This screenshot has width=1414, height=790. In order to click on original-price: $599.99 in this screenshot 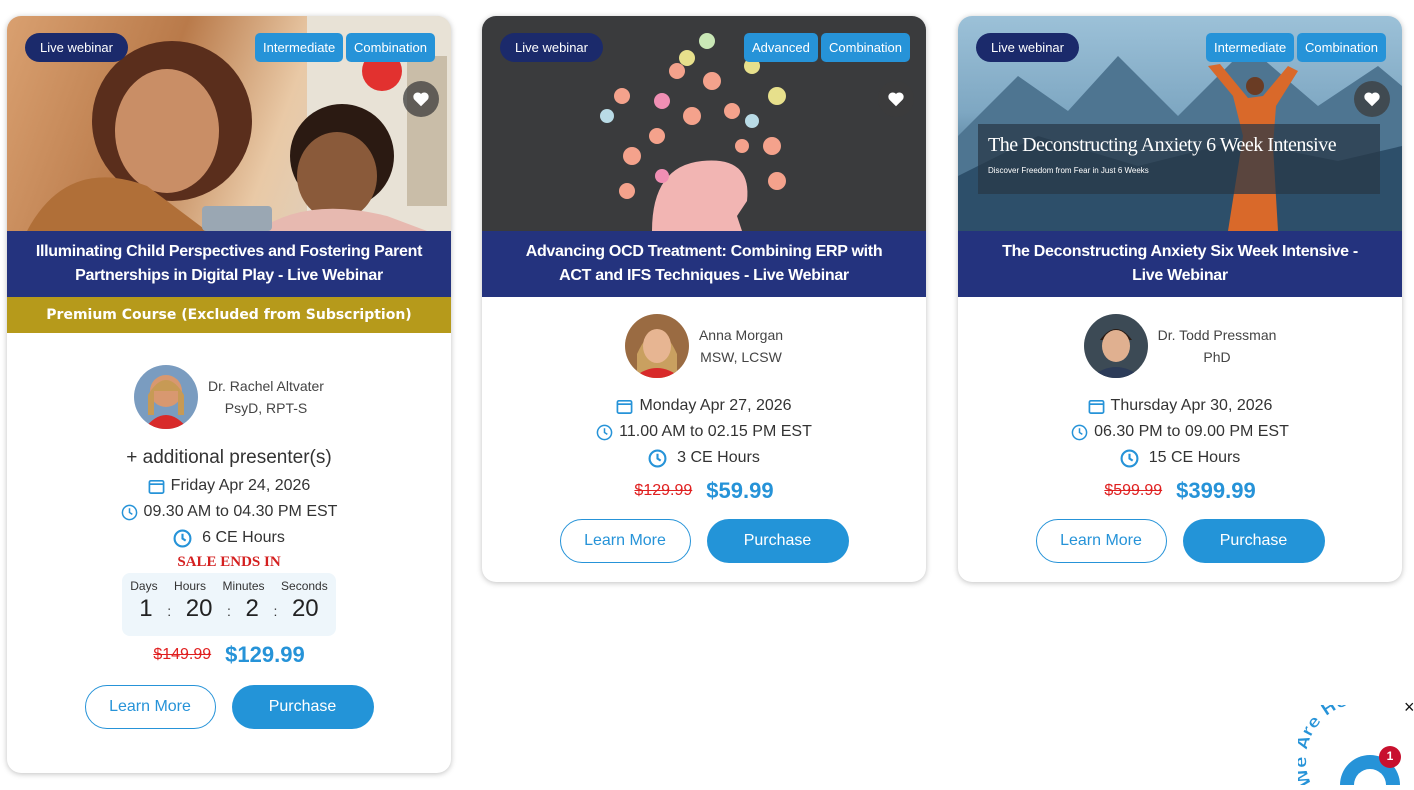, I will do `click(1133, 490)`.